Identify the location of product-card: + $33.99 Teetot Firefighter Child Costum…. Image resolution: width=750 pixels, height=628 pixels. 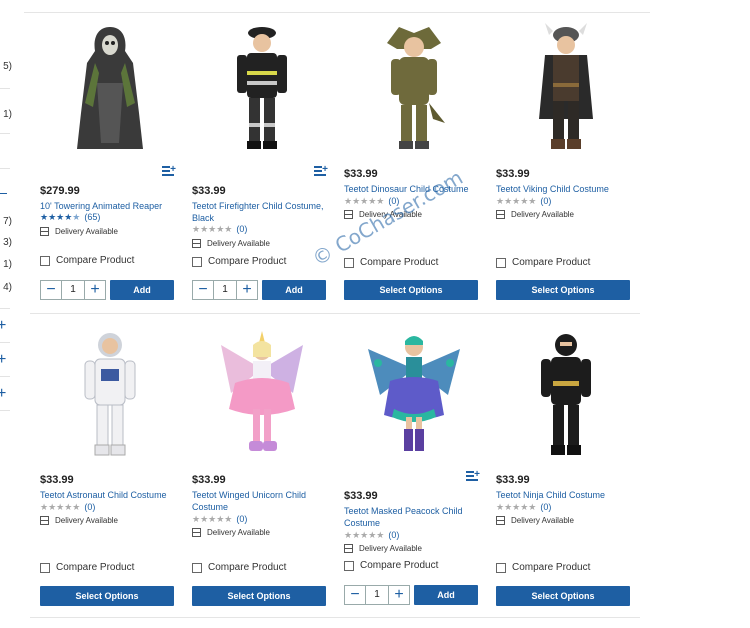
(262, 160).